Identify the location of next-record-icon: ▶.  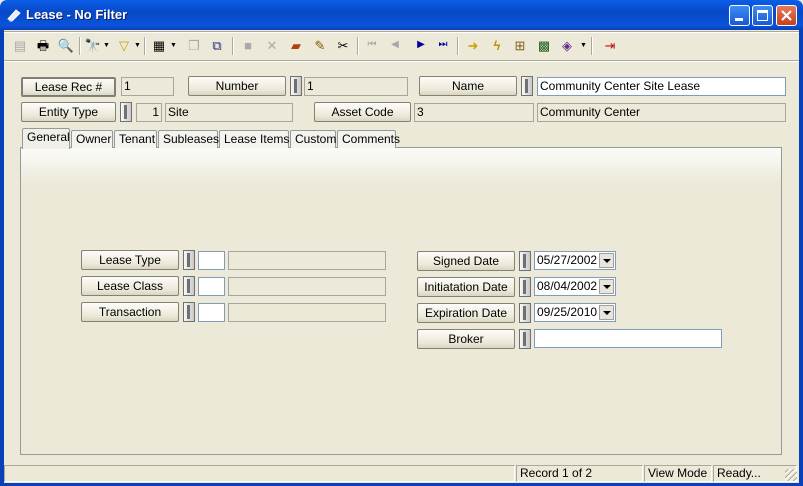
(421, 45).